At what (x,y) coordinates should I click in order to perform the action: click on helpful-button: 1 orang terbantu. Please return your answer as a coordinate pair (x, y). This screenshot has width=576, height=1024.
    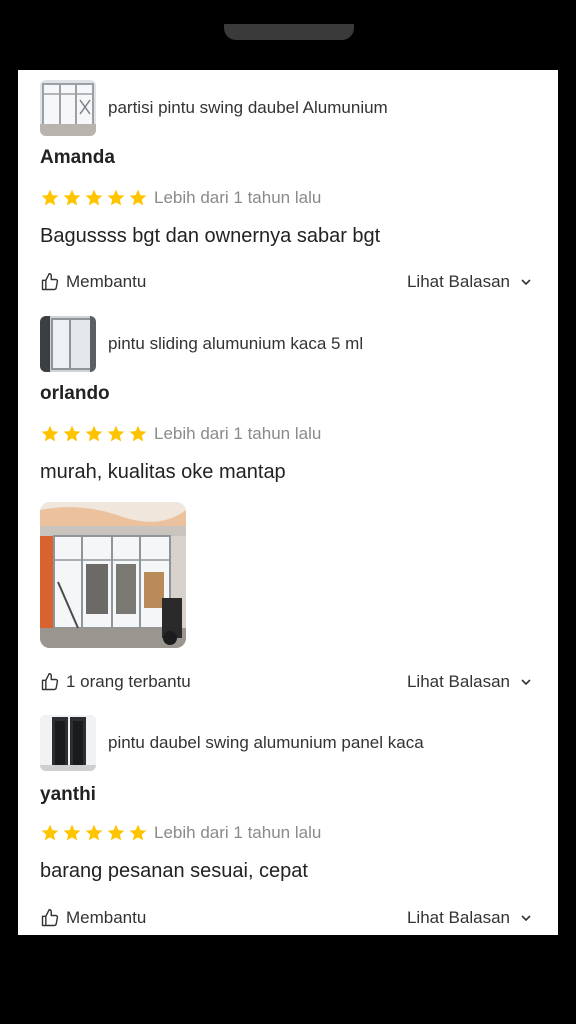
    Looking at the image, I should click on (115, 682).